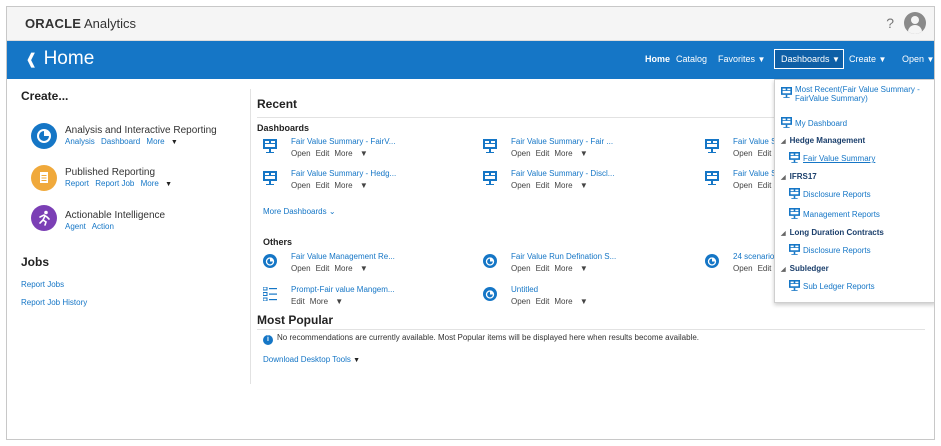 This screenshot has height=446, width=941. Describe the element at coordinates (805, 268) in the screenshot. I see `menu-group-subledger: ◢ Subledger` at that location.